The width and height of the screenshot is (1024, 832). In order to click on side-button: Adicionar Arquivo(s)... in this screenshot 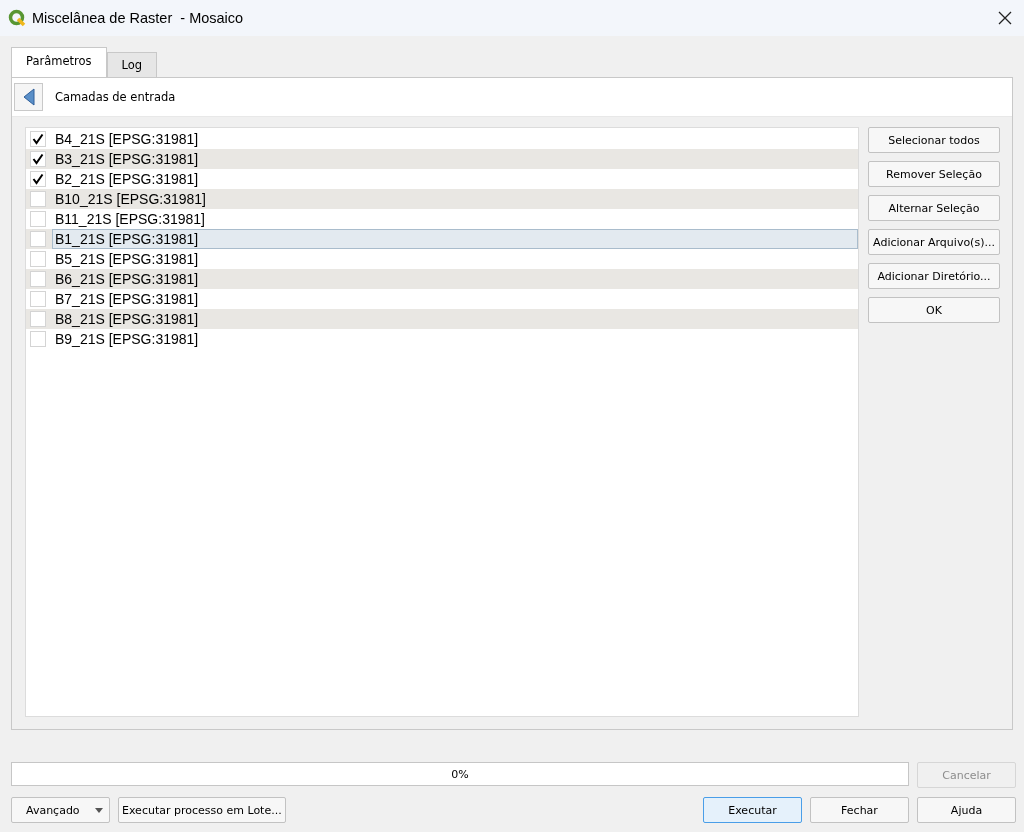, I will do `click(934, 242)`.